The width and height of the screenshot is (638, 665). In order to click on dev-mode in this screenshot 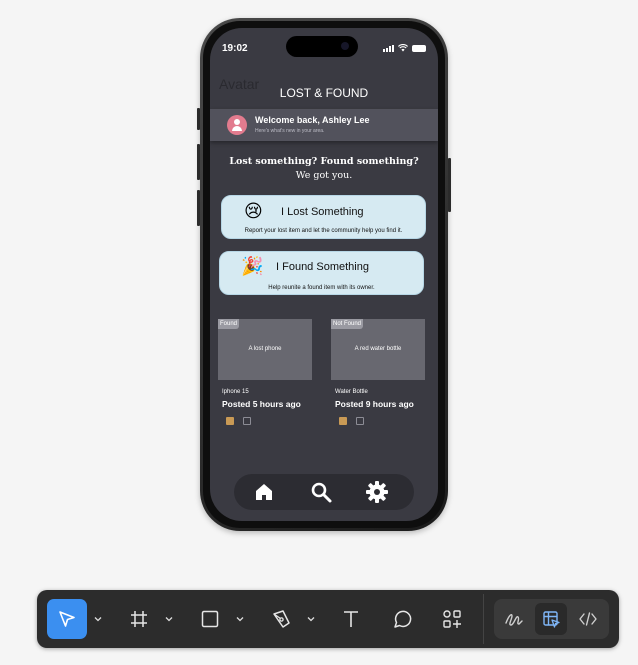, I will do `click(588, 619)`.